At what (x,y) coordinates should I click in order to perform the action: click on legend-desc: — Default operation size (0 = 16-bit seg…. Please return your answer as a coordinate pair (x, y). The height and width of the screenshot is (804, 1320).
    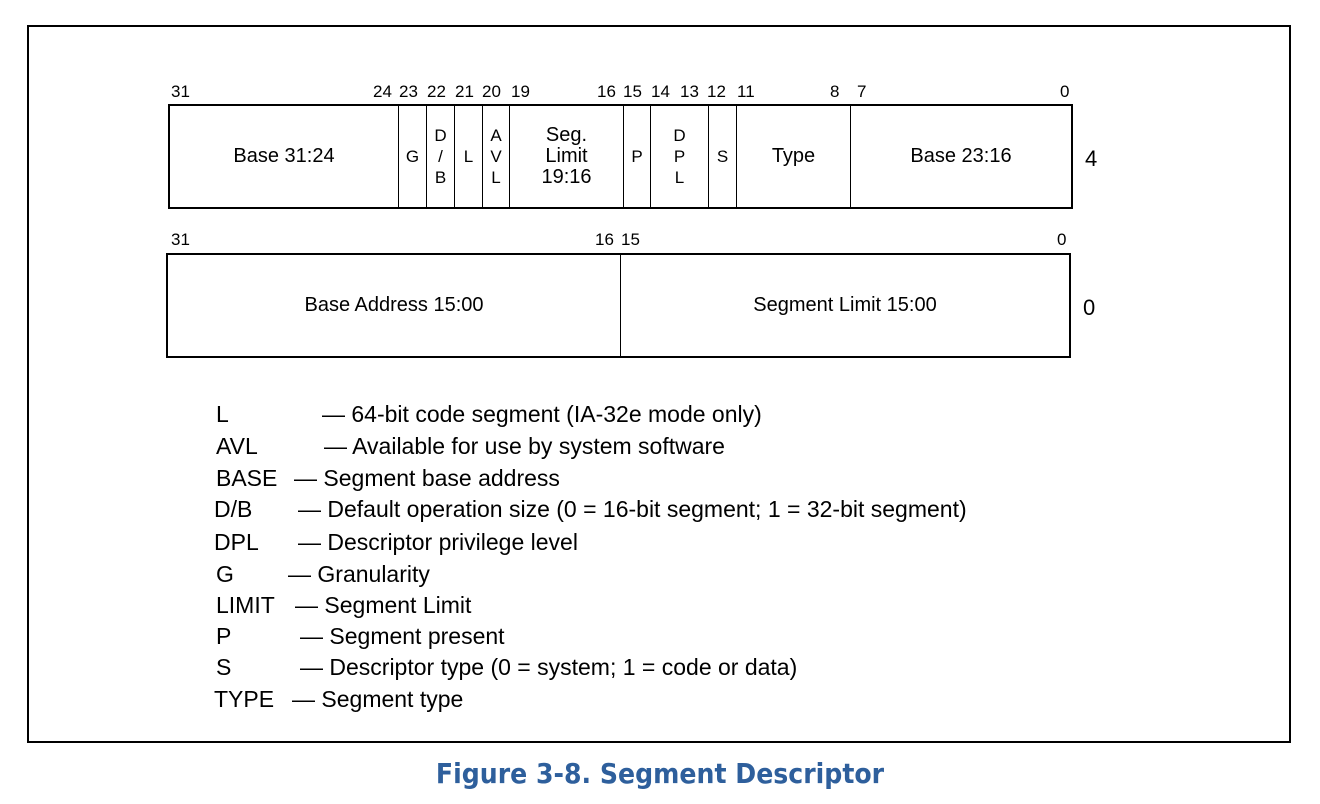
    Looking at the image, I should click on (632, 509).